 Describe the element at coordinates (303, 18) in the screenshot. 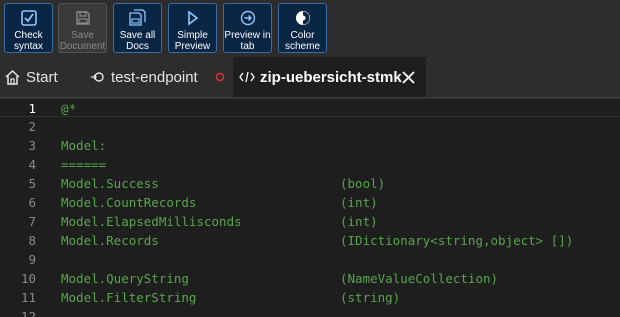

I see `contrast-icon` at that location.